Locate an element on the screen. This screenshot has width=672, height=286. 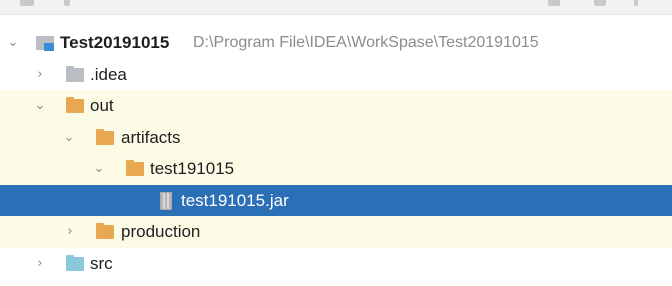
tree-node-idea: › .idea is located at coordinates (336, 75).